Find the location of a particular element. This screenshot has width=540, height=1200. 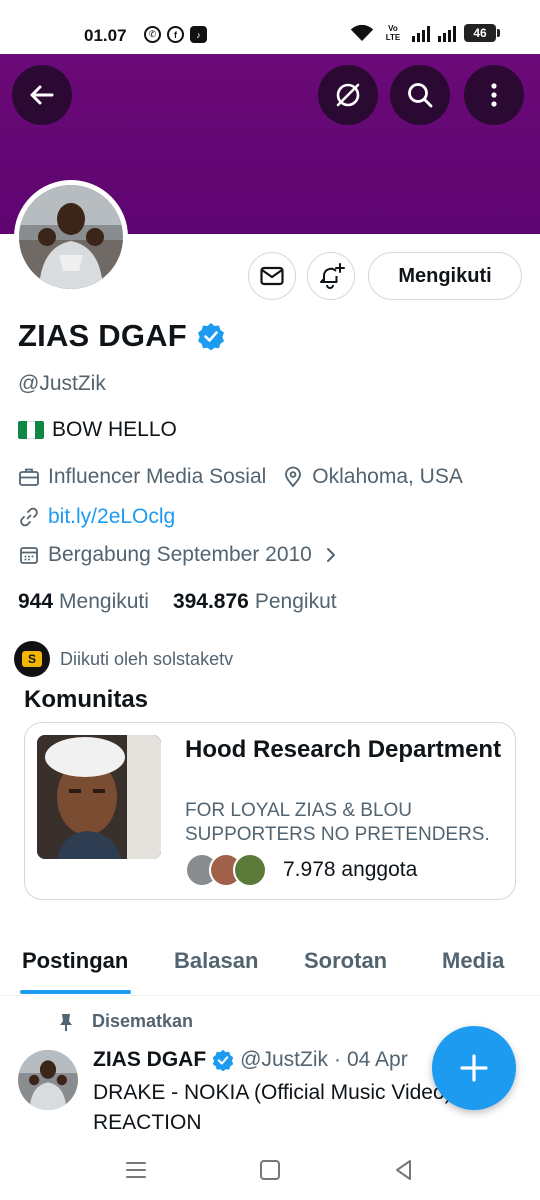

followed-by-text: Diikuti oleh solstaketv is located at coordinates (147, 658).